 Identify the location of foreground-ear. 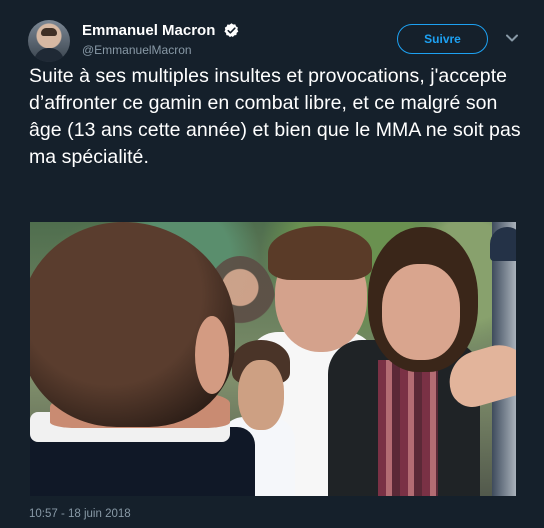
(212, 355).